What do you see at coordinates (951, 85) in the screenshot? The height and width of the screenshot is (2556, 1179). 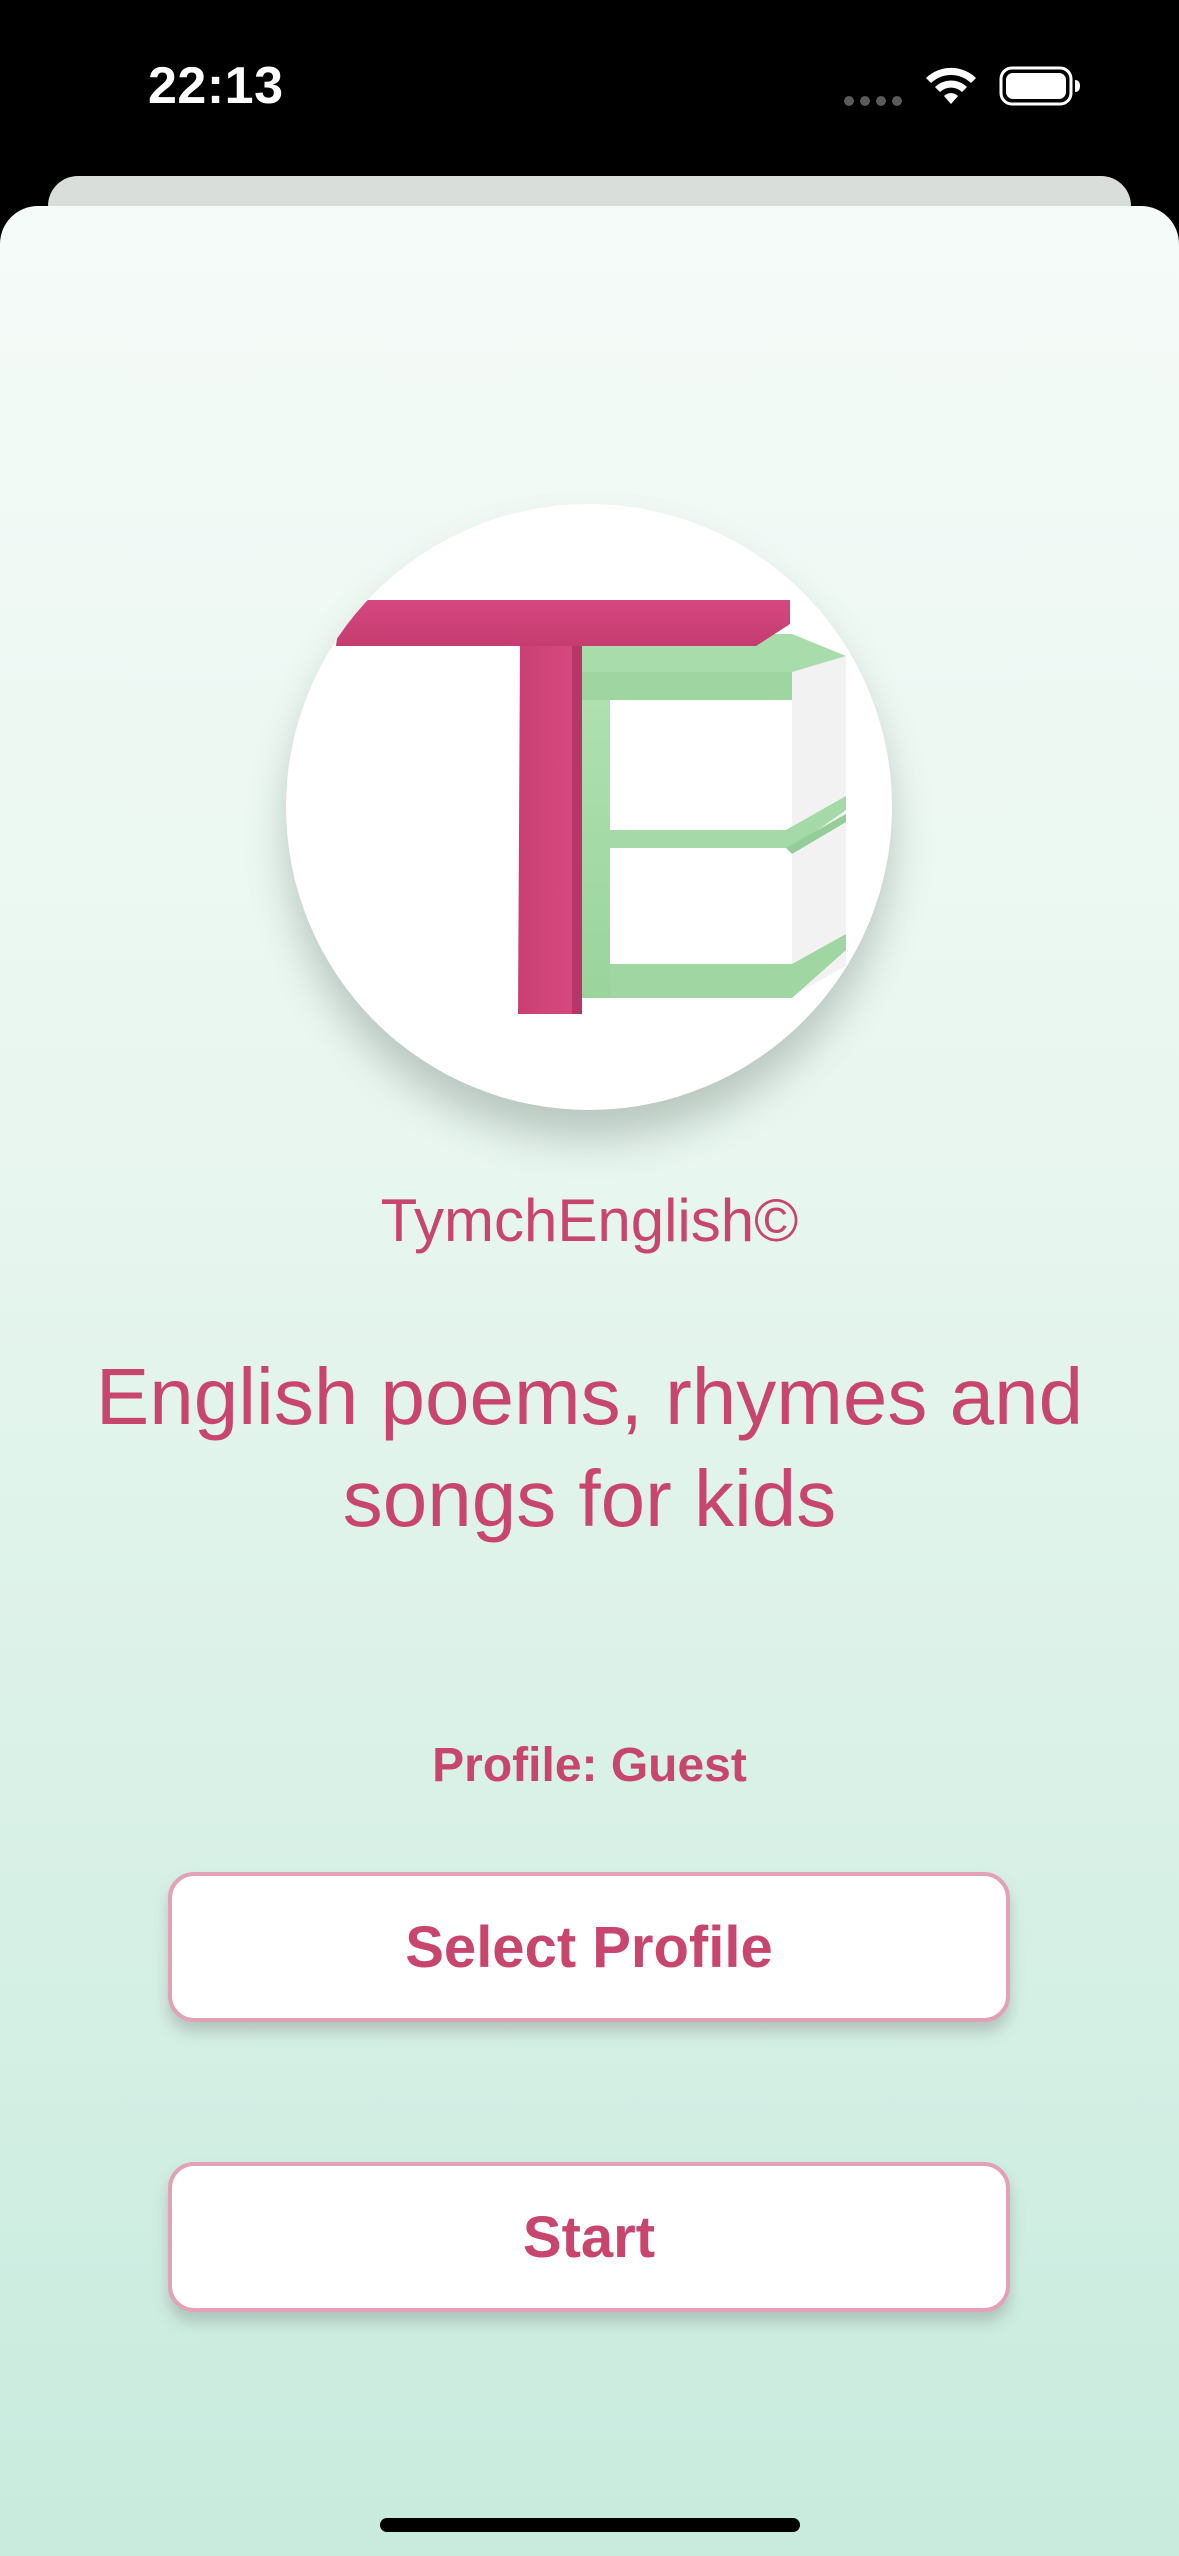 I see `wifi-icon` at bounding box center [951, 85].